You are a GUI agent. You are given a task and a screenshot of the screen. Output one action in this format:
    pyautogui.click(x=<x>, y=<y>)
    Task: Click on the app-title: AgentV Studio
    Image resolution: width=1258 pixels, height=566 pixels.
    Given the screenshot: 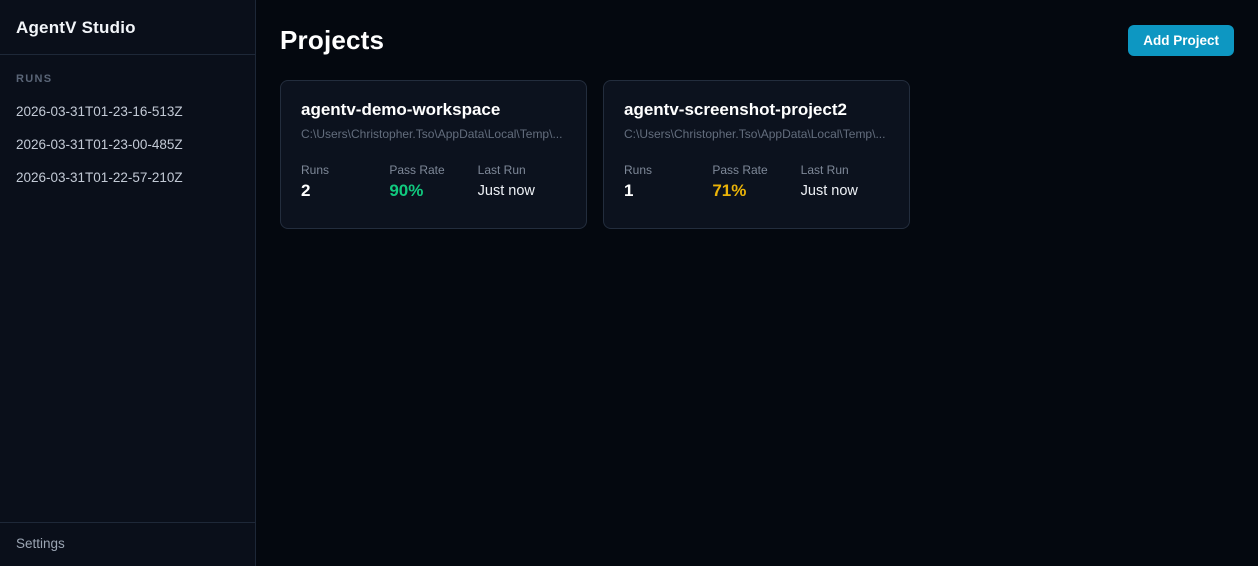 What is the action you would take?
    pyautogui.click(x=76, y=27)
    